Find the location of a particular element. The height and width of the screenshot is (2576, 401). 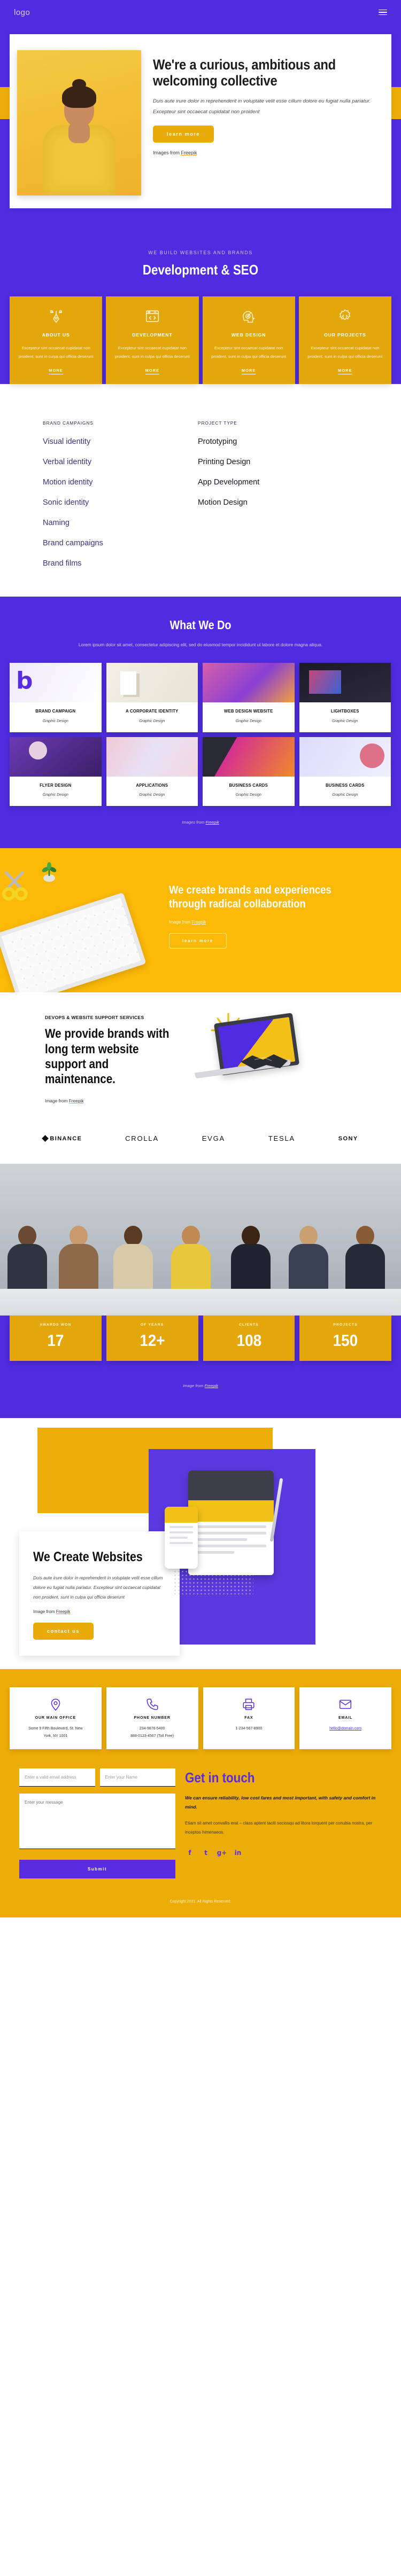

name-field is located at coordinates (137, 1777).